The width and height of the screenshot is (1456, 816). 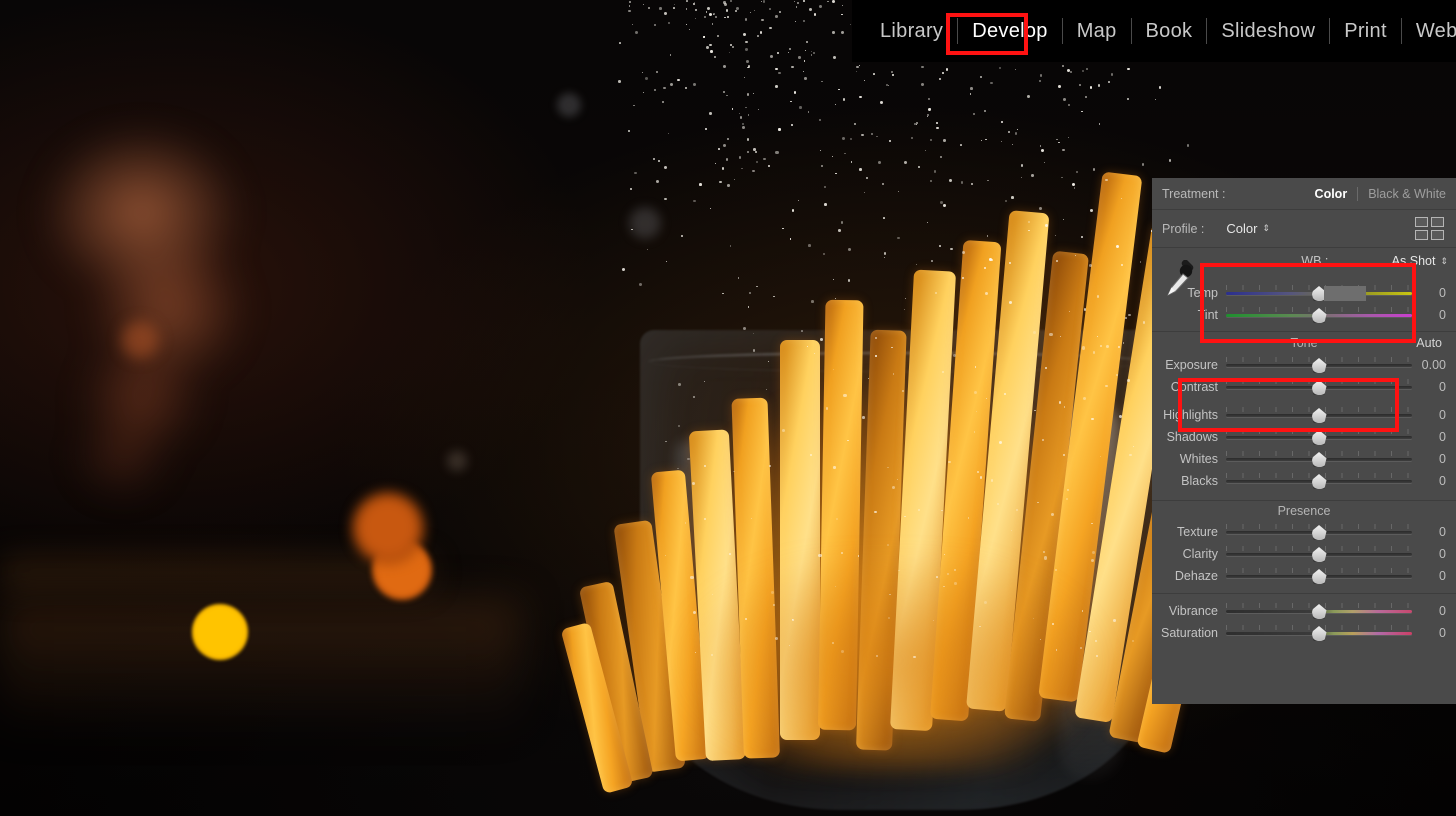 What do you see at coordinates (1434, 554) in the screenshot?
I see `slider-value-clarity: 0` at bounding box center [1434, 554].